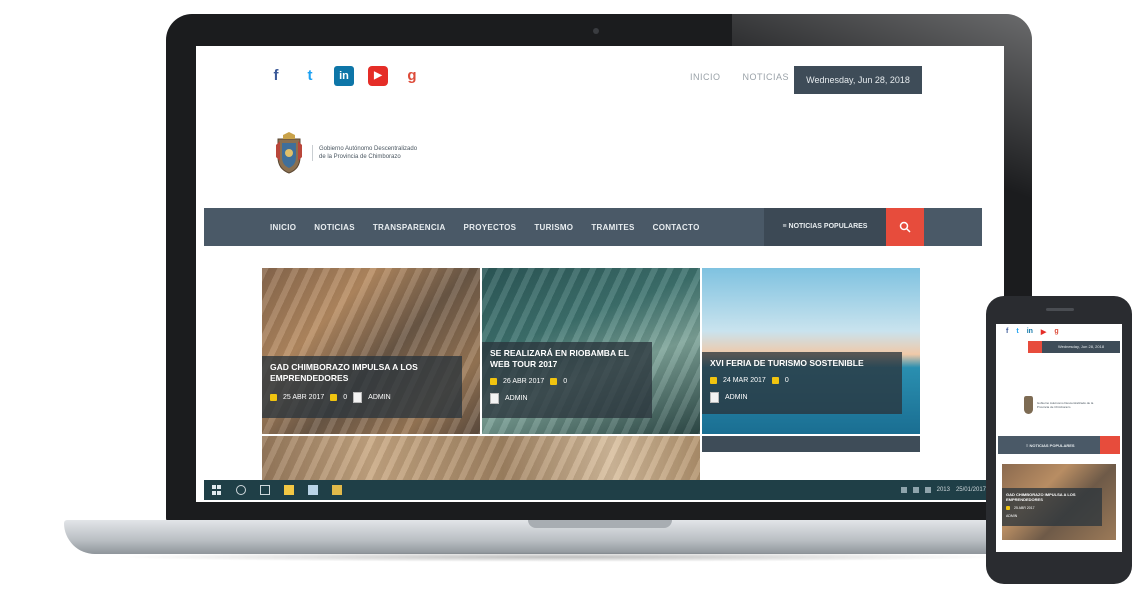 The height and width of the screenshot is (599, 1136). I want to click on windows-start-icon, so click(217, 490).